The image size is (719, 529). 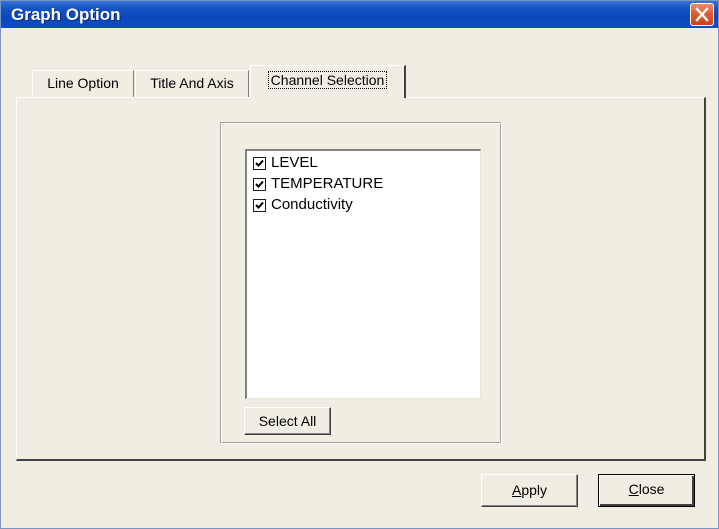 I want to click on close-button: Close, so click(x=646, y=490).